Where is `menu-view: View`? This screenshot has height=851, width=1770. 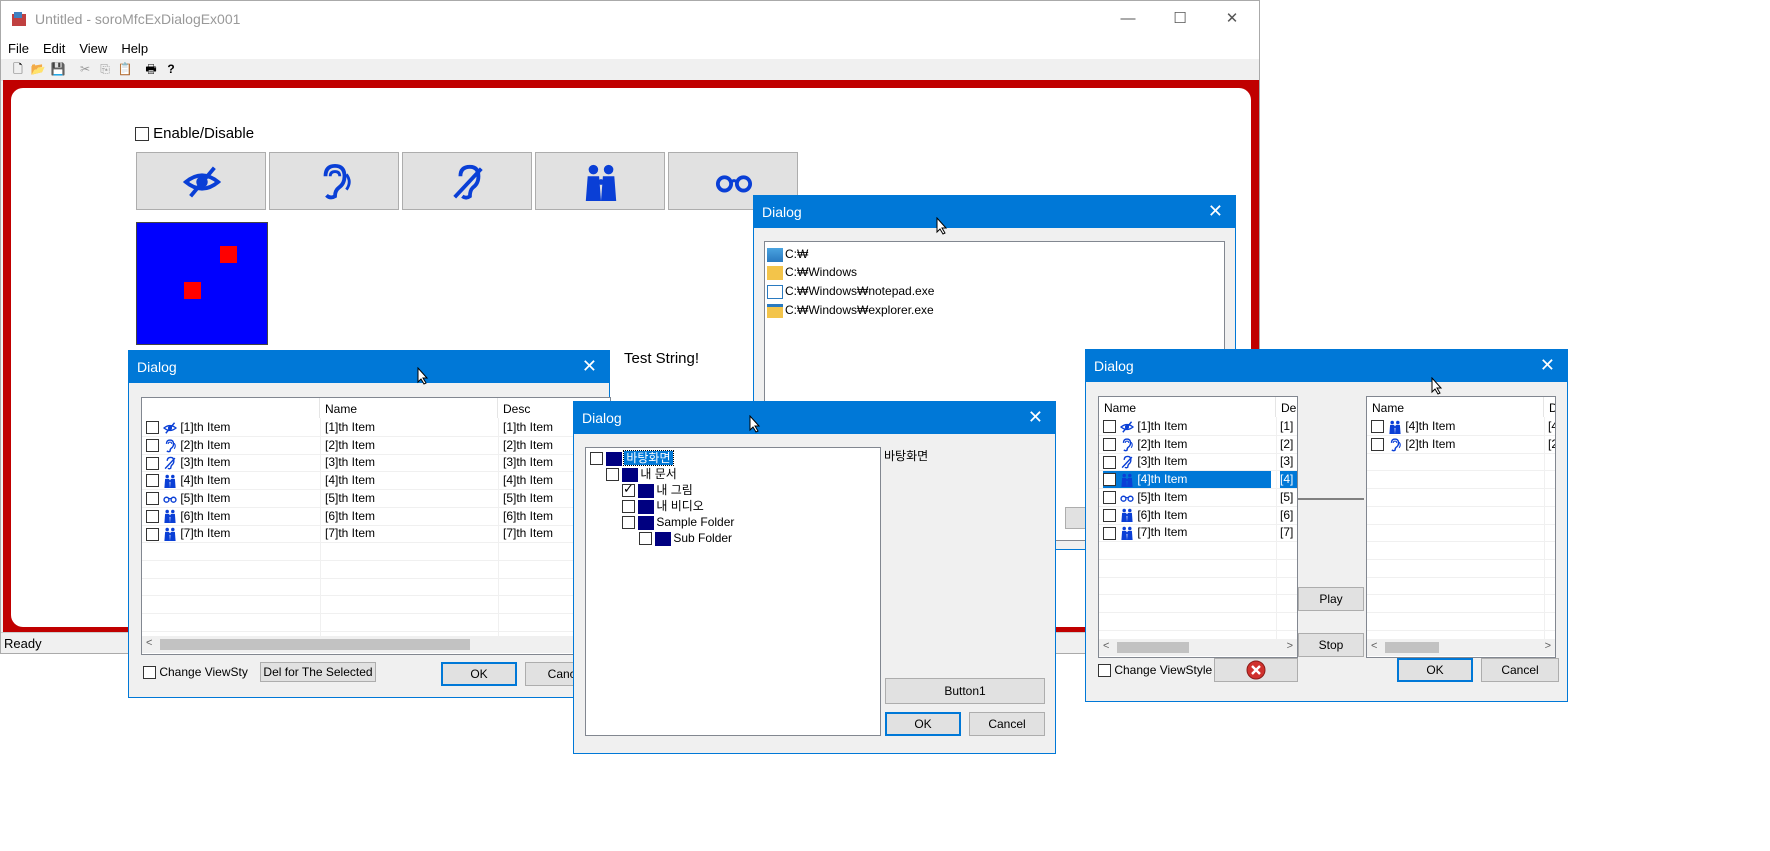
menu-view: View is located at coordinates (93, 49).